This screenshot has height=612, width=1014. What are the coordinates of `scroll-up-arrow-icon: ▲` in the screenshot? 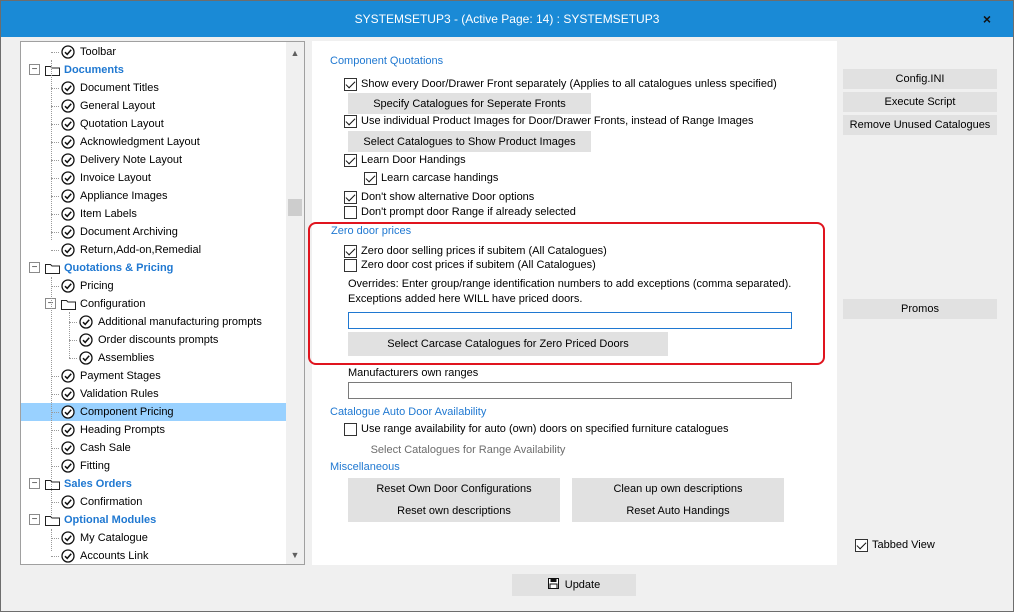 It's located at (295, 53).